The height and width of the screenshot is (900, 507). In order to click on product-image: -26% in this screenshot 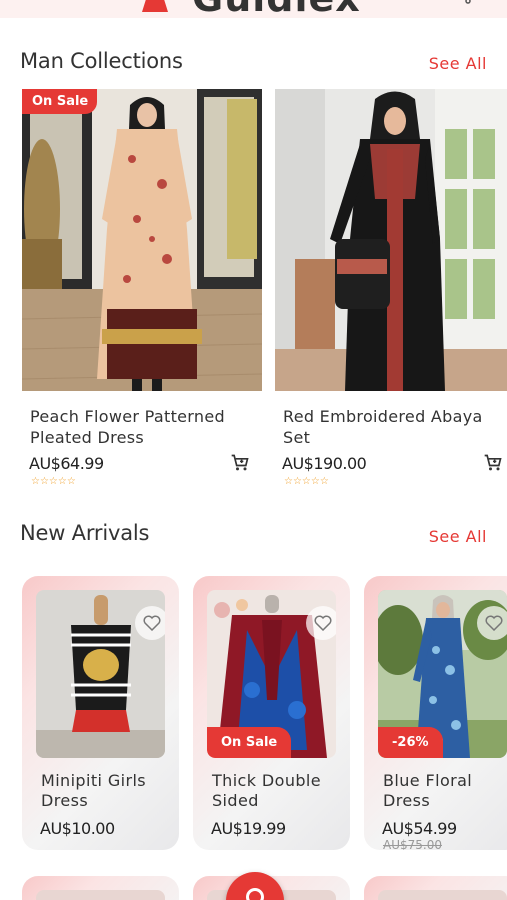, I will do `click(442, 674)`.